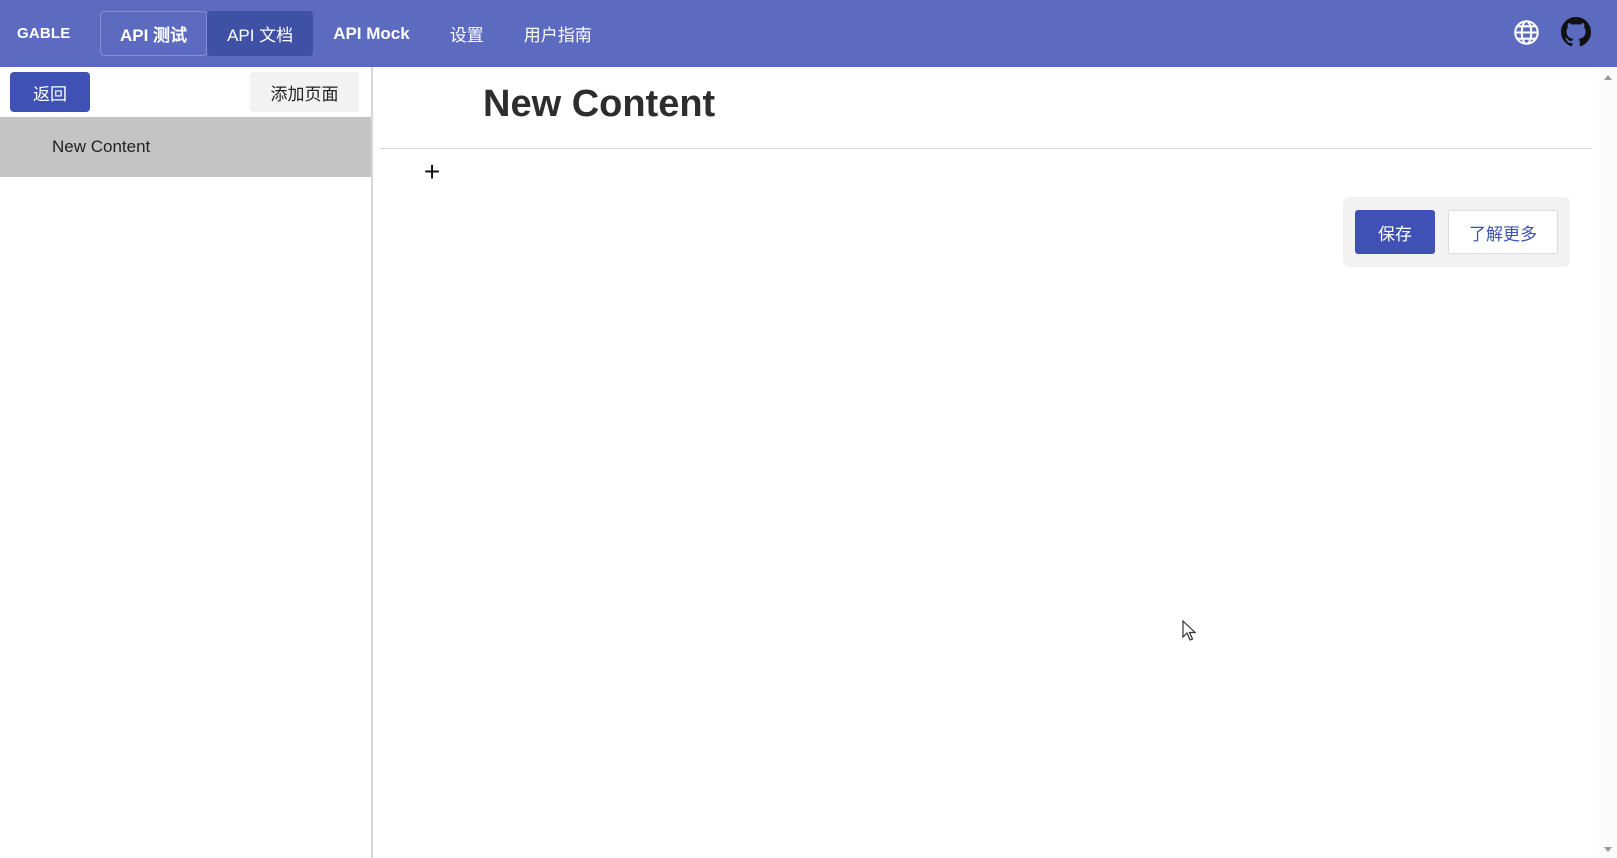 This screenshot has width=1617, height=858. Describe the element at coordinates (1503, 232) in the screenshot. I see `learn-more-button: 了解更多` at that location.